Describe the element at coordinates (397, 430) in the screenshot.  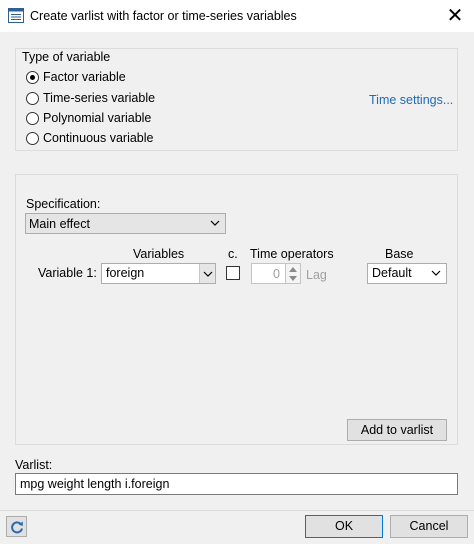
I see `add-to-varlist-button: Add to varlist` at that location.